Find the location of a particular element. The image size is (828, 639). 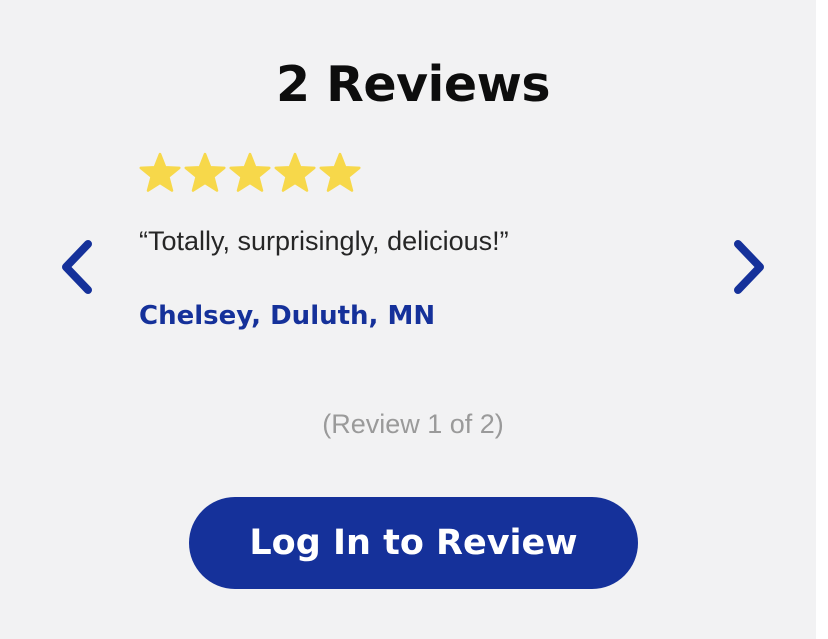

star-rating is located at coordinates (250, 173).